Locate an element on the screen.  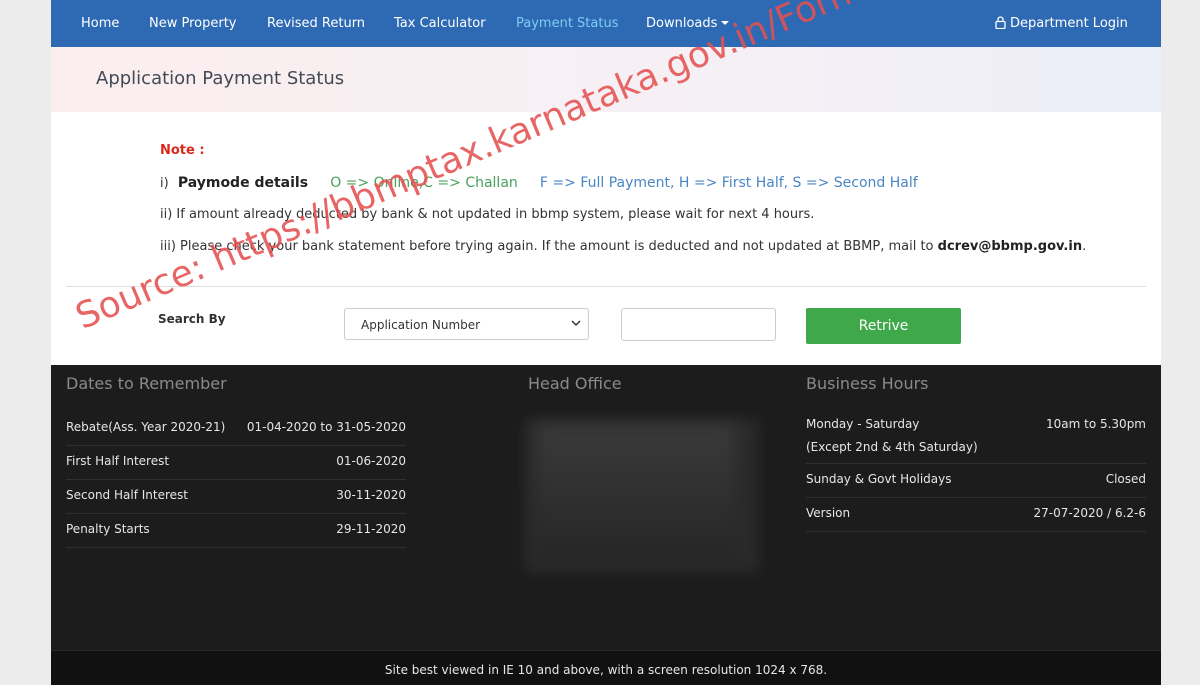
dates-heading: Dates to Remember is located at coordinates (146, 383).